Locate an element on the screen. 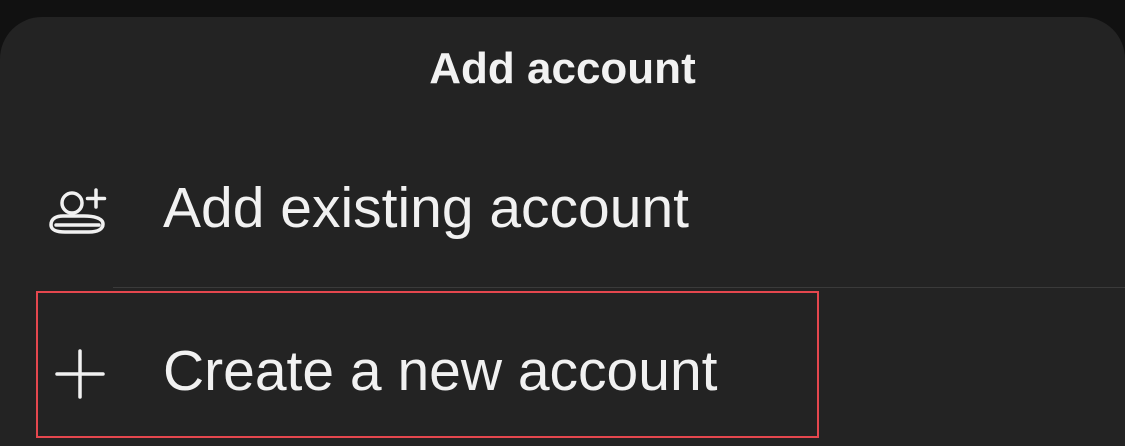 This screenshot has width=1125, height=446. add-person-icon is located at coordinates (78, 211).